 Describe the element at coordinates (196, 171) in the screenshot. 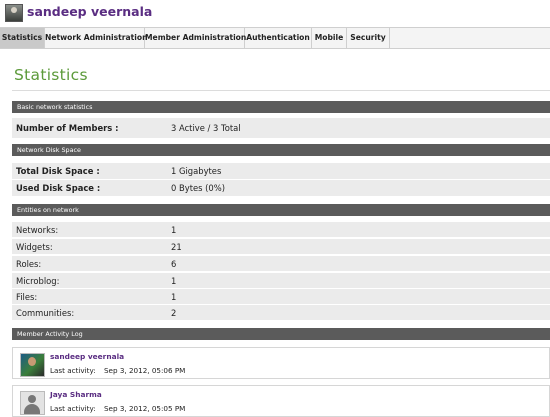

I see `stat-value: 1 Gigabytes` at that location.